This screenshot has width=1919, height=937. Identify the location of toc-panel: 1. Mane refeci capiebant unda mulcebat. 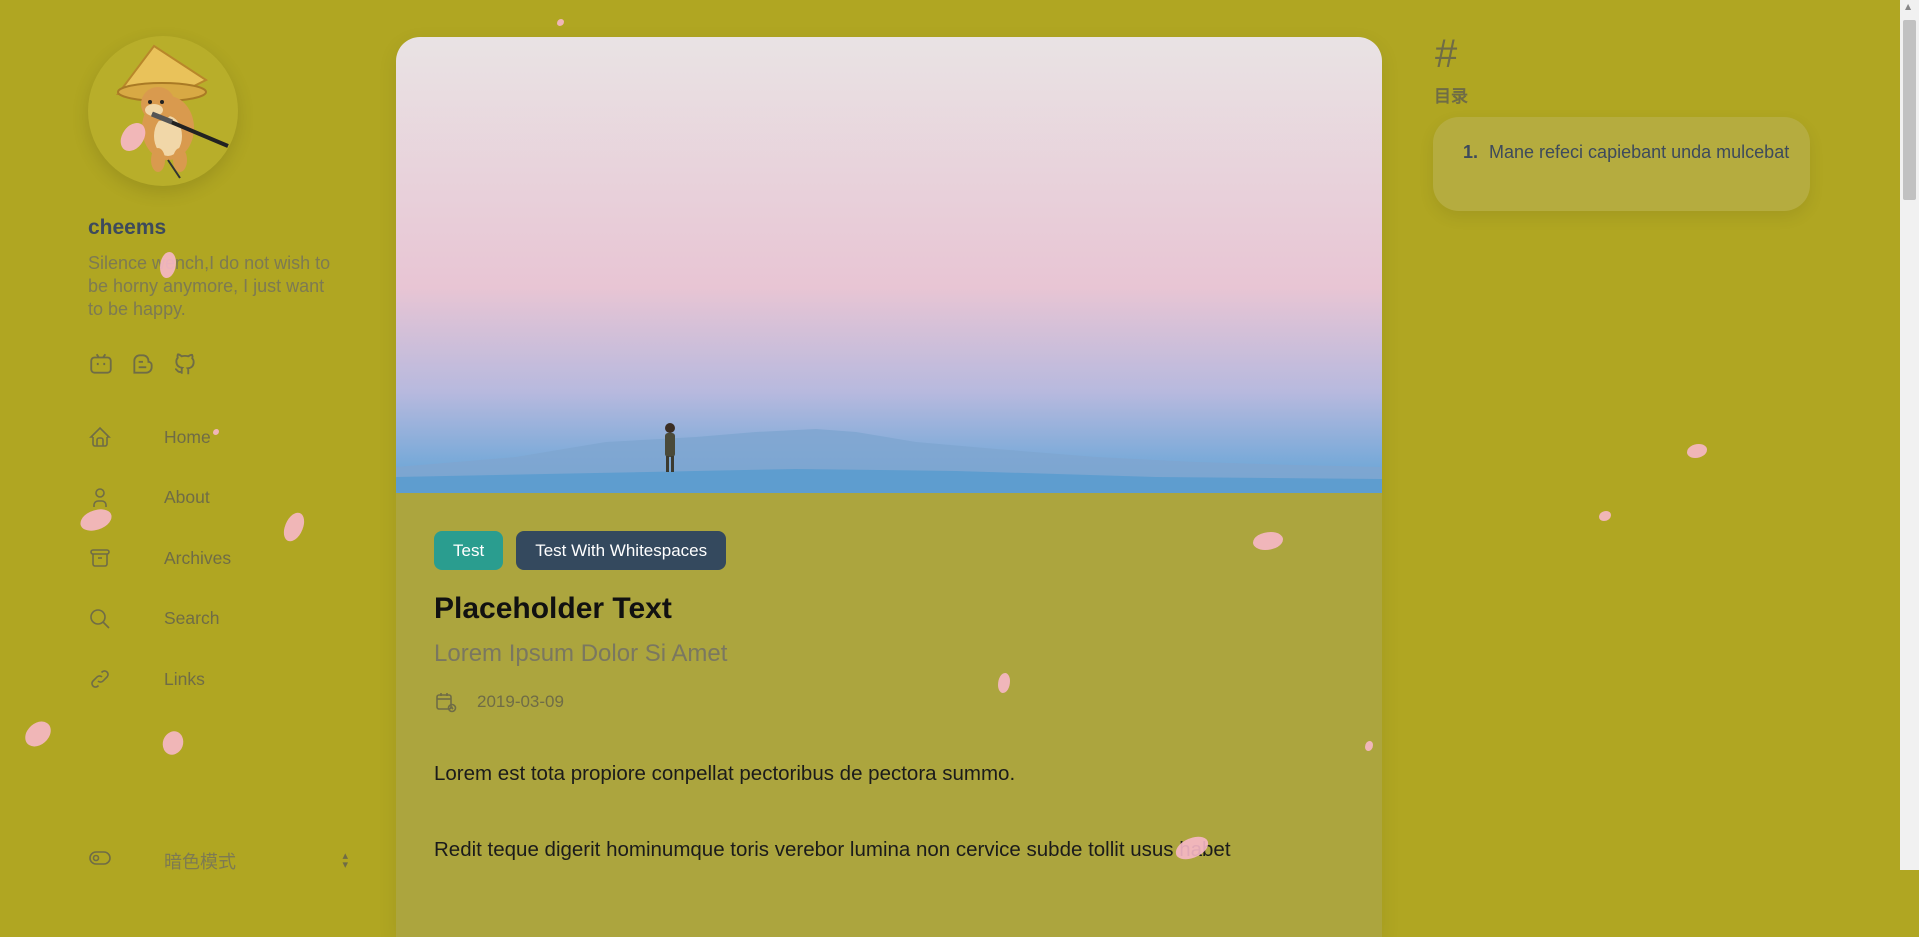
(1621, 164).